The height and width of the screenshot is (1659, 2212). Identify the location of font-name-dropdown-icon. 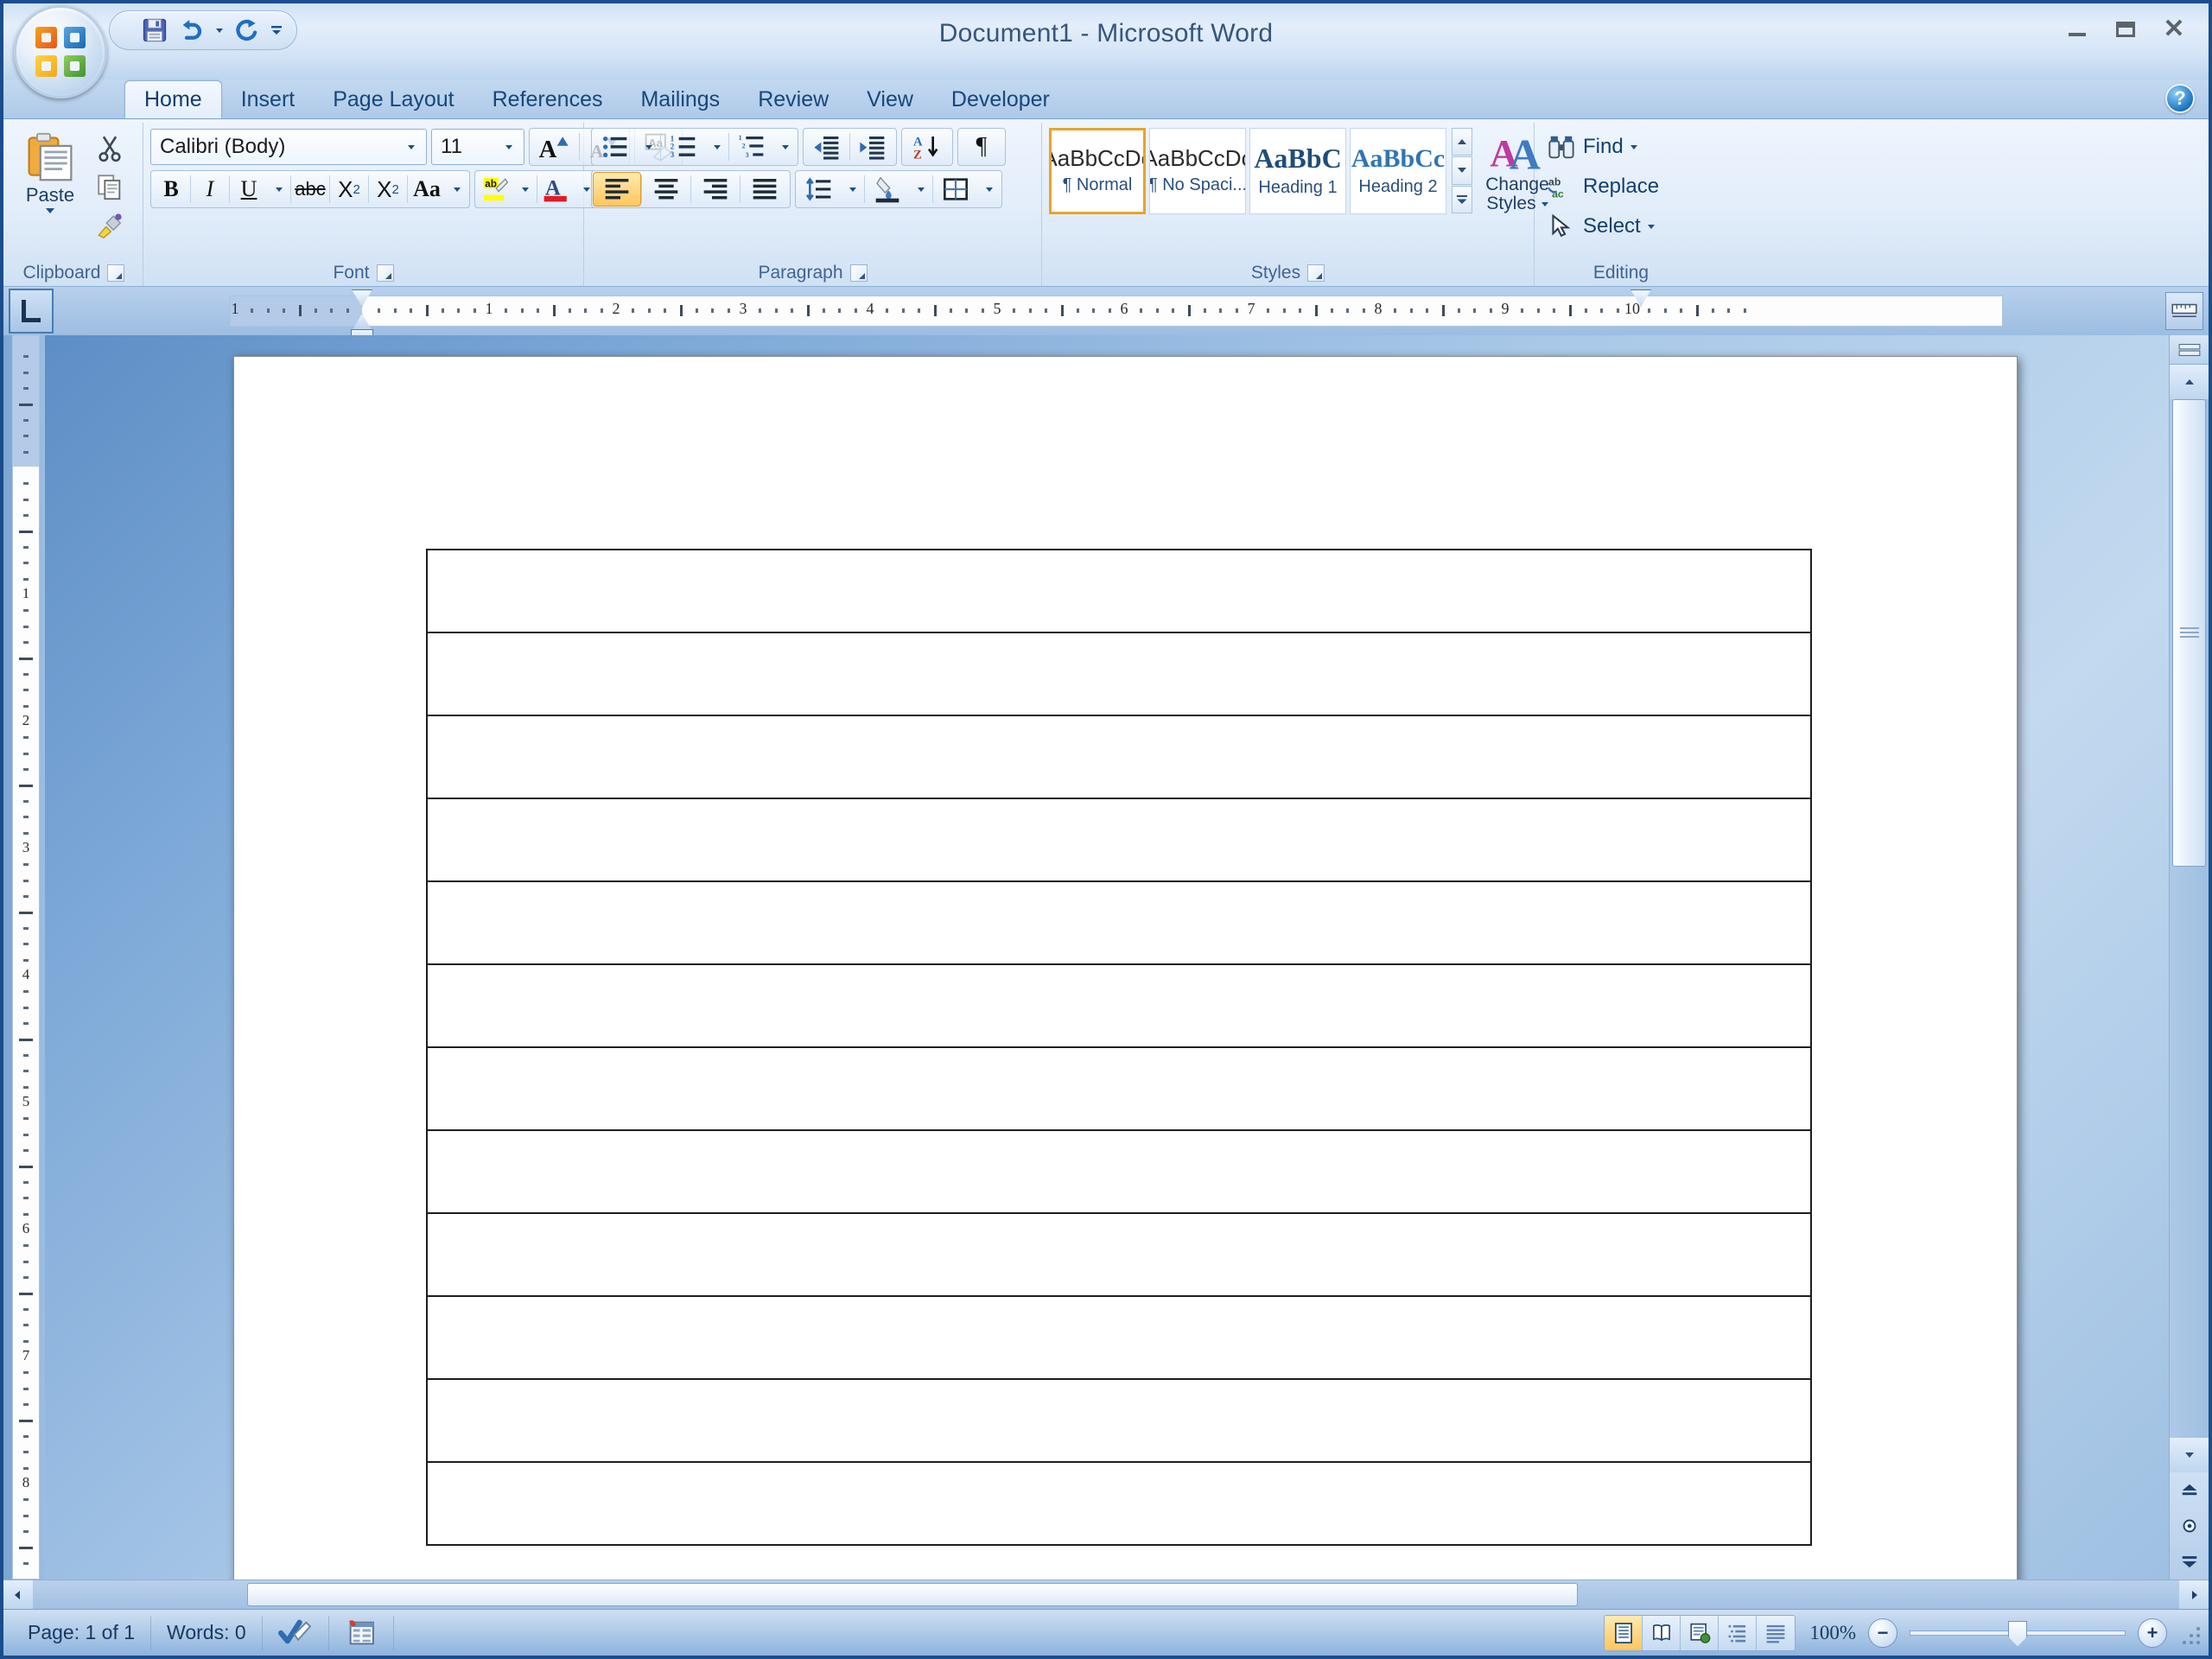
(411, 147).